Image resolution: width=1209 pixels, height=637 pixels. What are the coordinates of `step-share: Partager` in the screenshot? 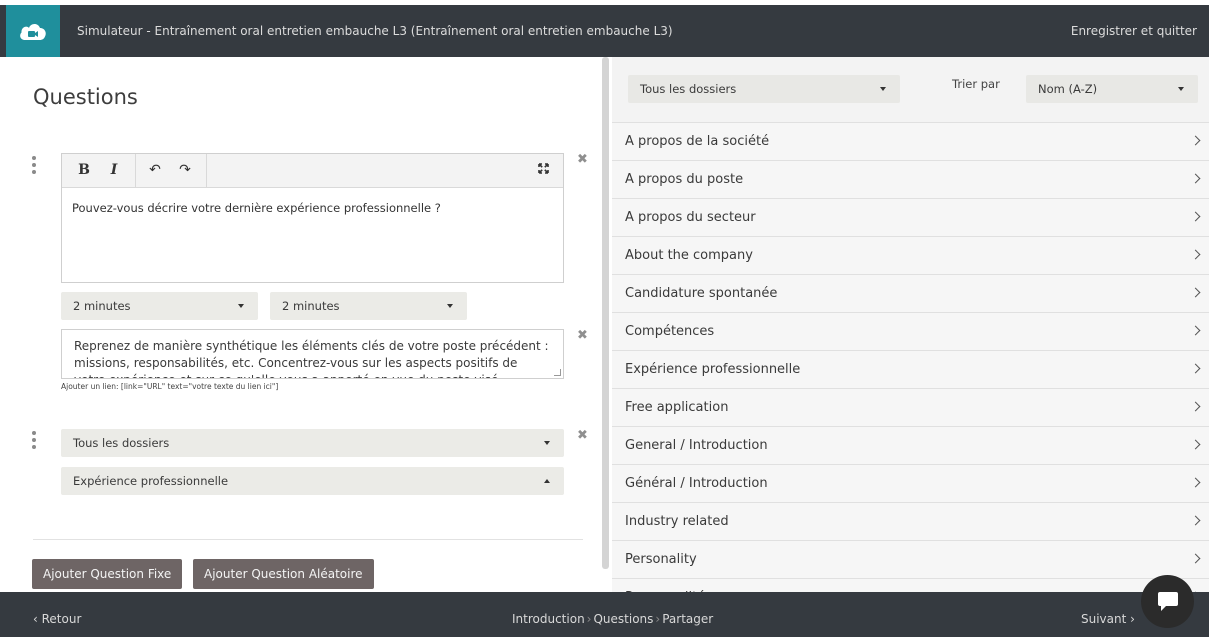 It's located at (687, 619).